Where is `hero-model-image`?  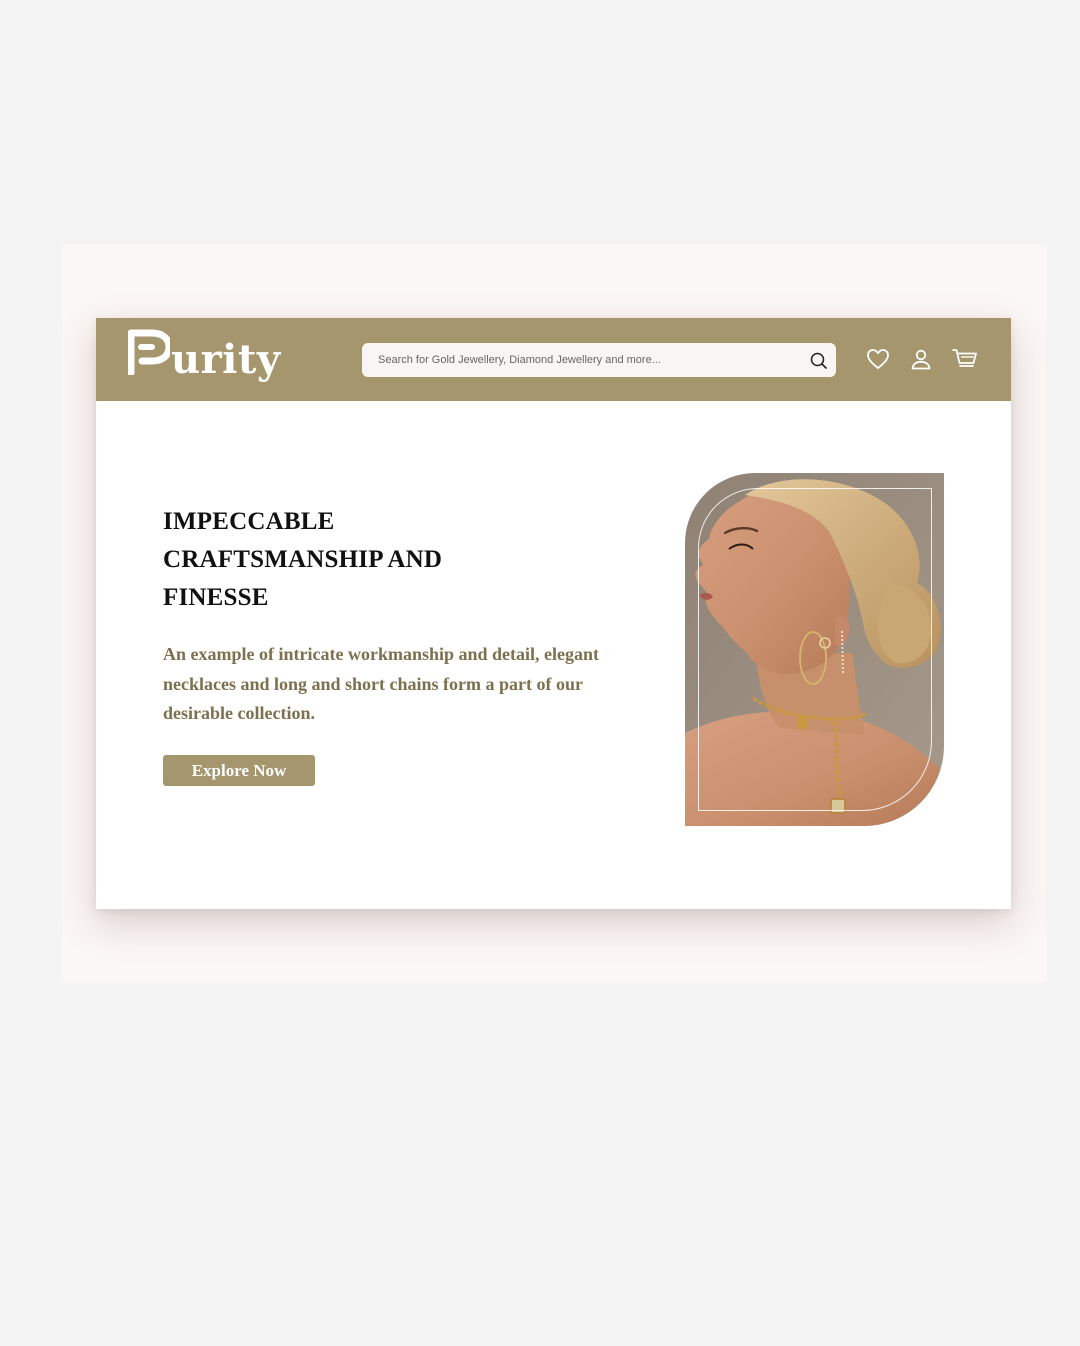
hero-model-image is located at coordinates (814, 649).